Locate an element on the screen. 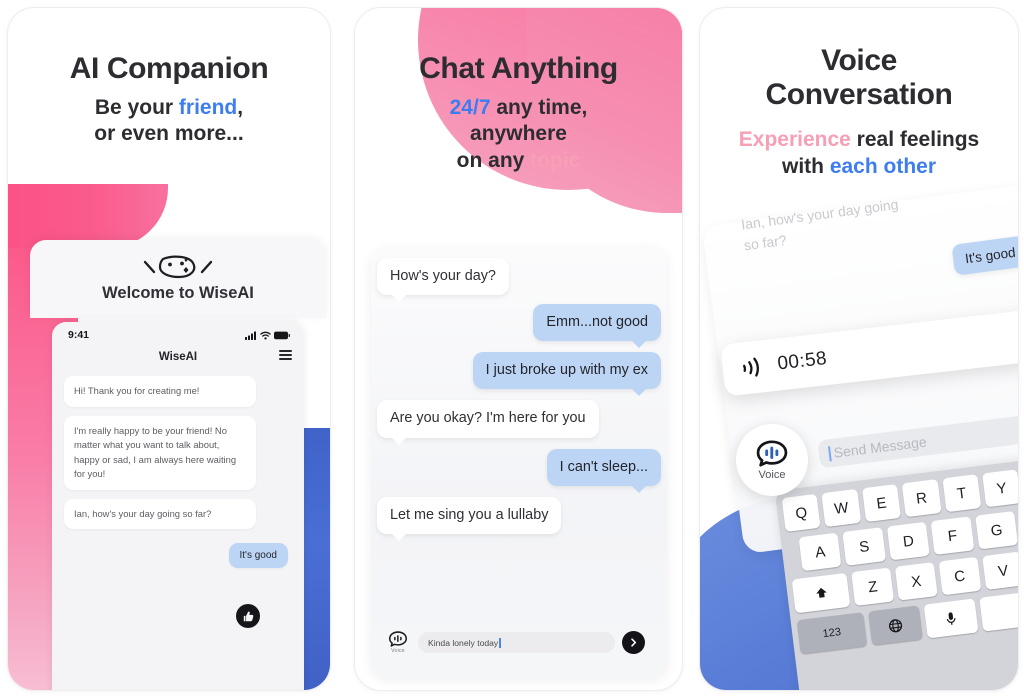 The height and width of the screenshot is (698, 1024). message-bubble-ai: Are you okay? I'm here for you is located at coordinates (488, 422).